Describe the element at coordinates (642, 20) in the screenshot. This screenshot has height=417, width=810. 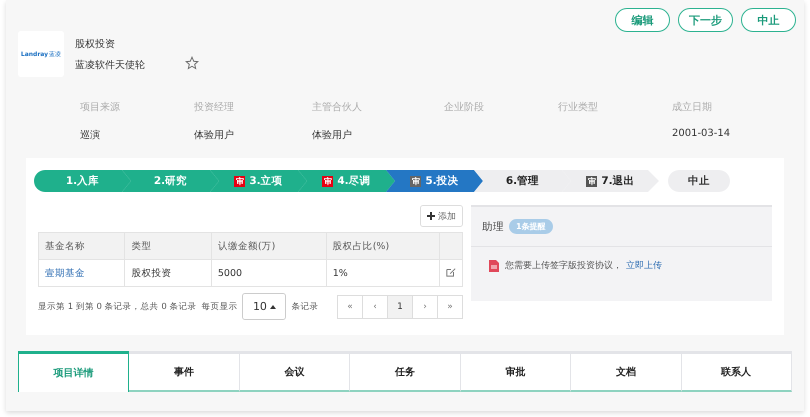
I see `action-button: 编辑` at that location.